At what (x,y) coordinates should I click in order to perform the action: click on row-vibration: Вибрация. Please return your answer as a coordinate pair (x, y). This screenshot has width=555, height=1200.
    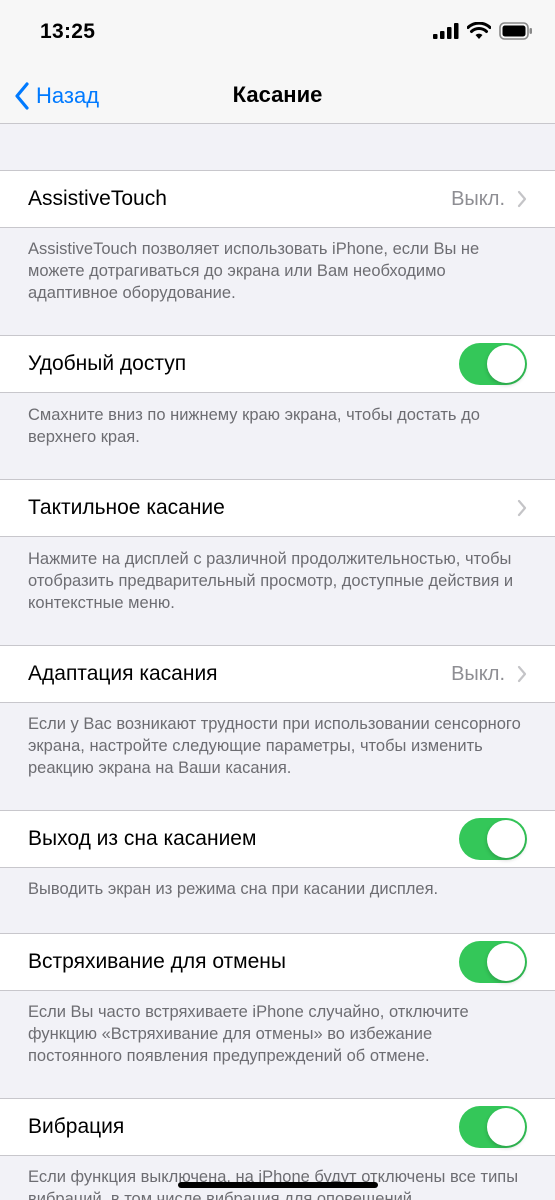
    Looking at the image, I should click on (277, 1127).